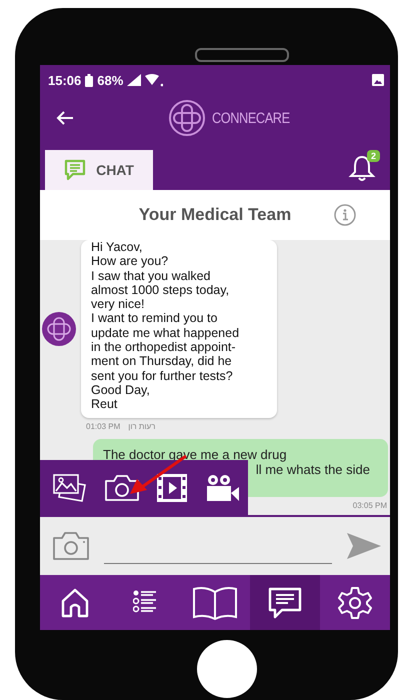 Image resolution: width=409 pixels, height=700 pixels. Describe the element at coordinates (215, 603) in the screenshot. I see `book-icon` at that location.